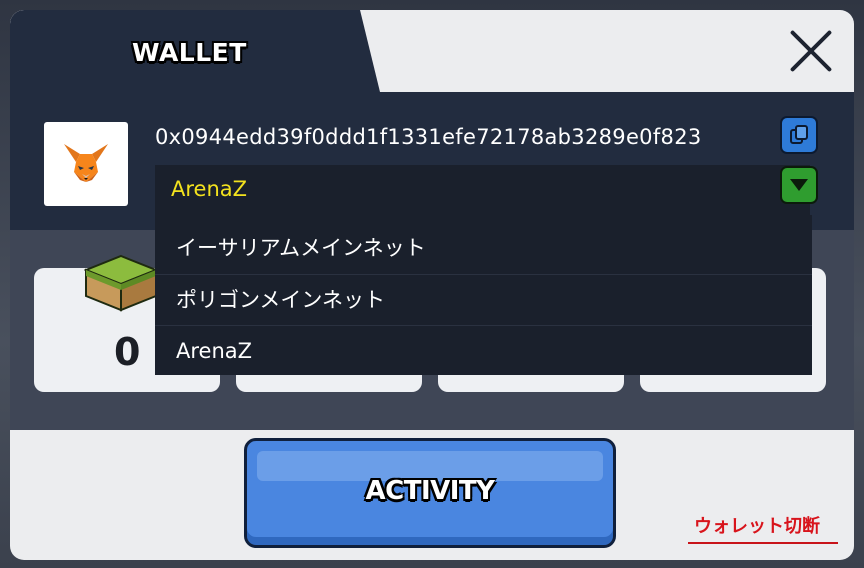 The height and width of the screenshot is (568, 864). I want to click on triangle-down-icon, so click(799, 185).